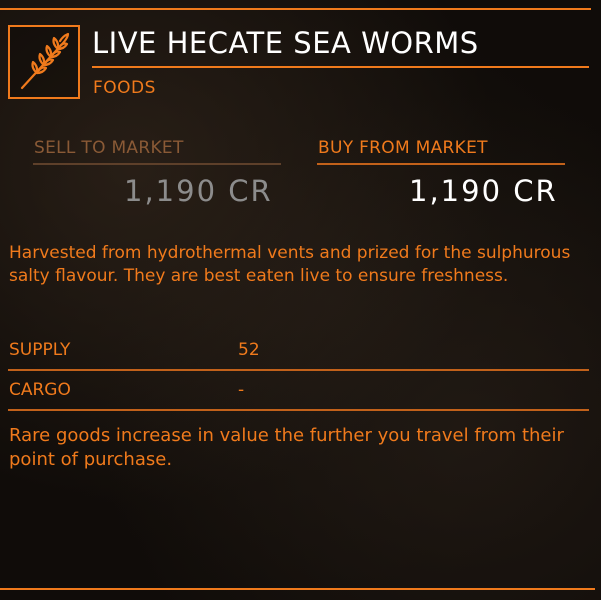 This screenshot has width=601, height=600. Describe the element at coordinates (249, 350) in the screenshot. I see `supply-value: 52` at that location.